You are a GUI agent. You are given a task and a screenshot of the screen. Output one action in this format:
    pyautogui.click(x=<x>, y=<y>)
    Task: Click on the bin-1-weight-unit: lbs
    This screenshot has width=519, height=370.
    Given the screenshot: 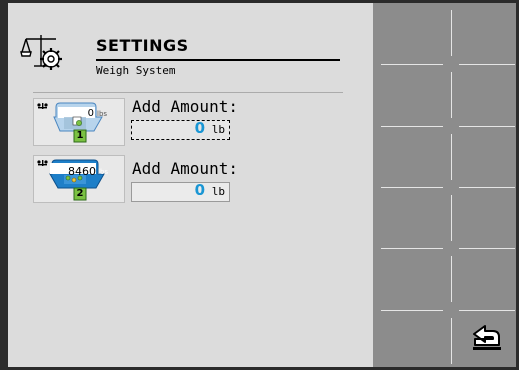 What is the action you would take?
    pyautogui.click(x=102, y=114)
    